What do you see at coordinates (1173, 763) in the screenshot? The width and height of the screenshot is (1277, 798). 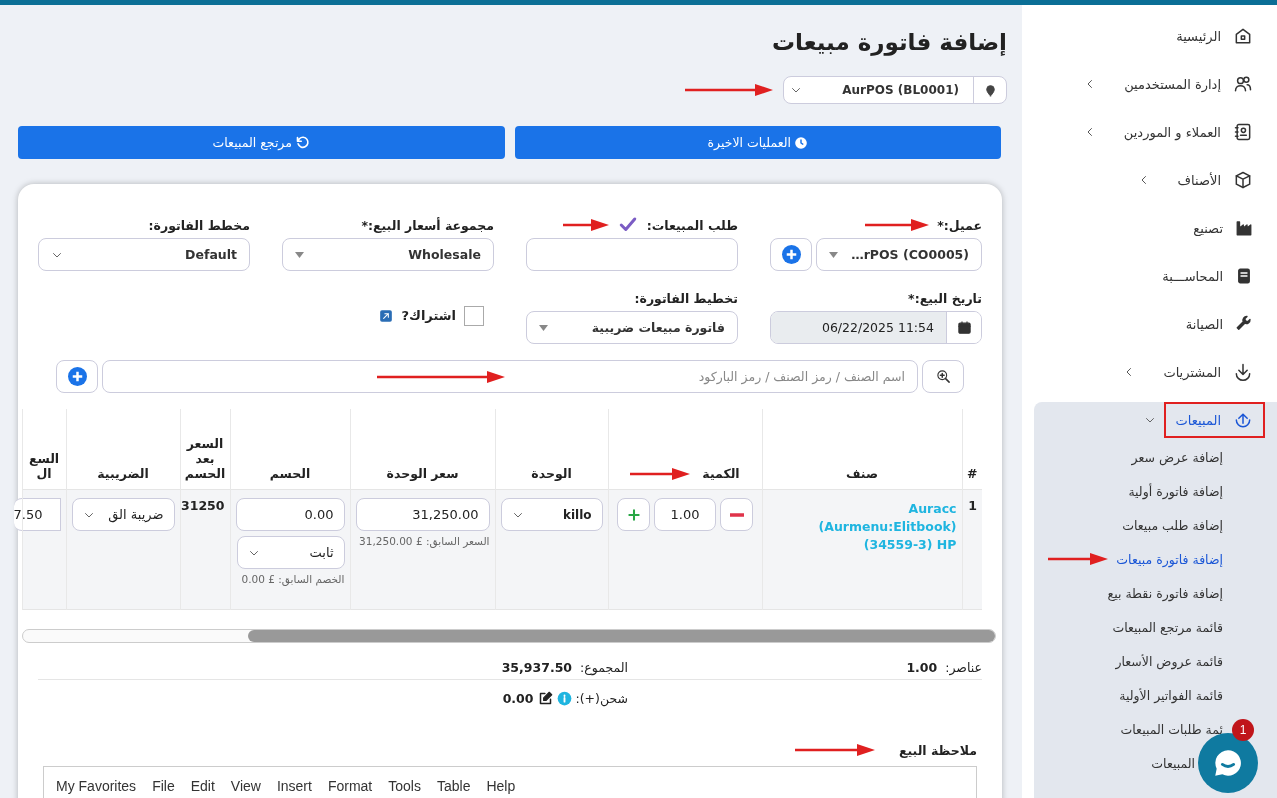 I see `submenu-item: المبيعات` at bounding box center [1173, 763].